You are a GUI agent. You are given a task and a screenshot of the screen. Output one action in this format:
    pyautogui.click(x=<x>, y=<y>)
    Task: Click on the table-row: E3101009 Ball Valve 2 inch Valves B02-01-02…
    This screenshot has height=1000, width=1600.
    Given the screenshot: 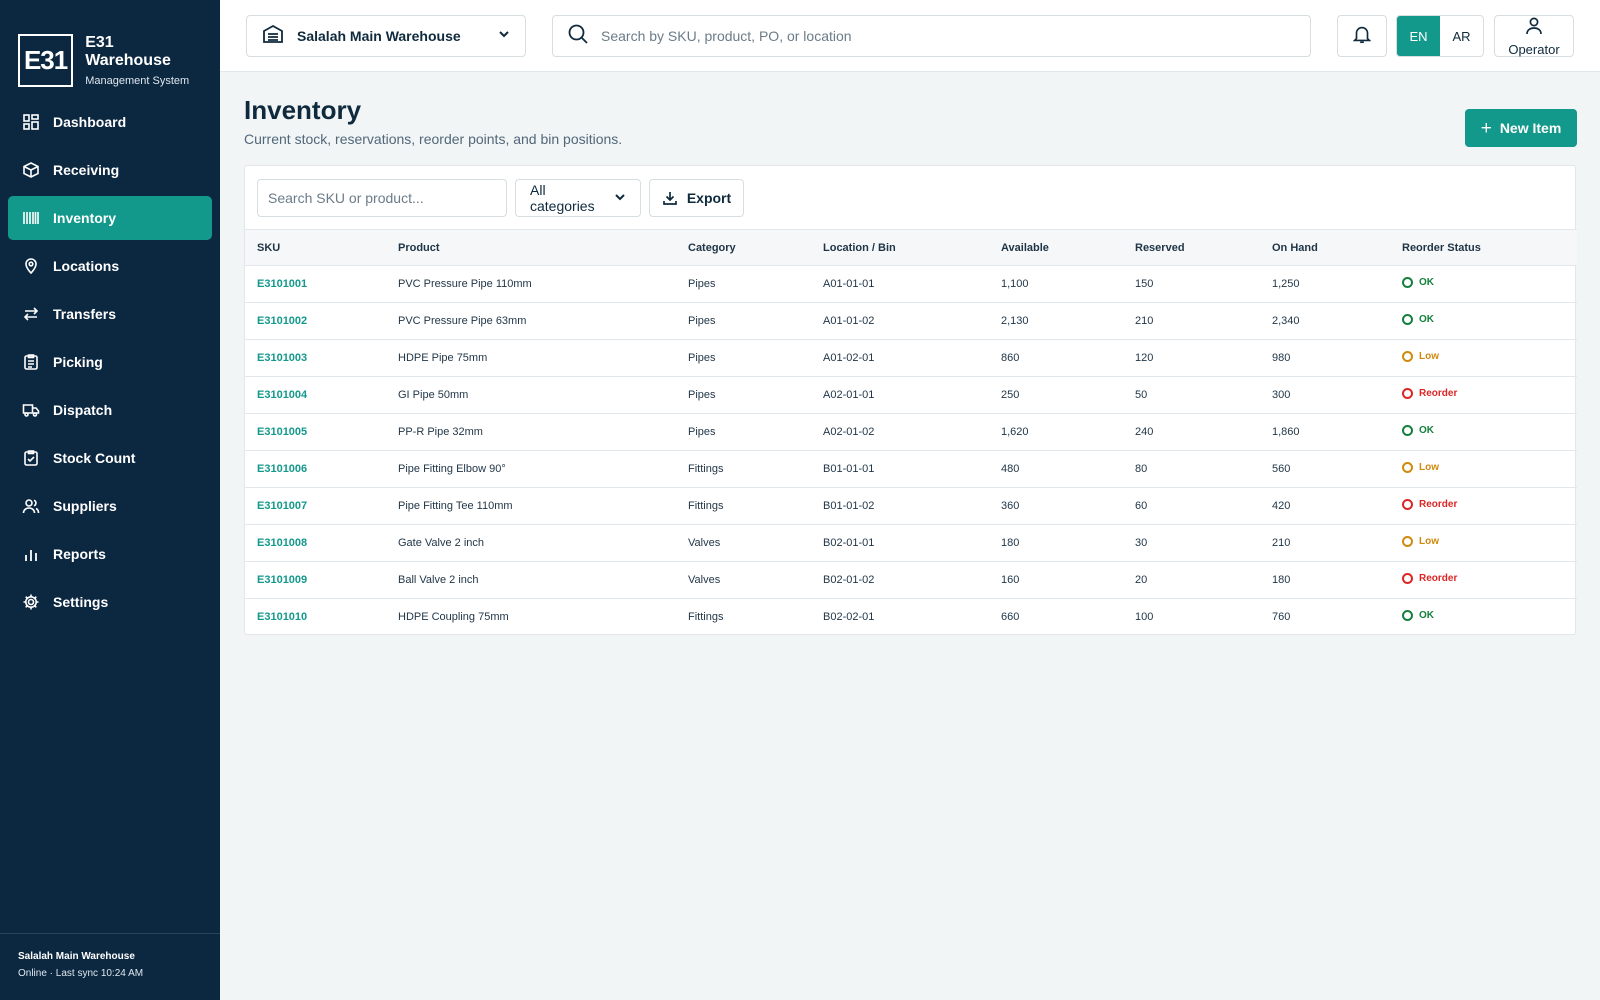 What is the action you would take?
    pyautogui.click(x=911, y=580)
    